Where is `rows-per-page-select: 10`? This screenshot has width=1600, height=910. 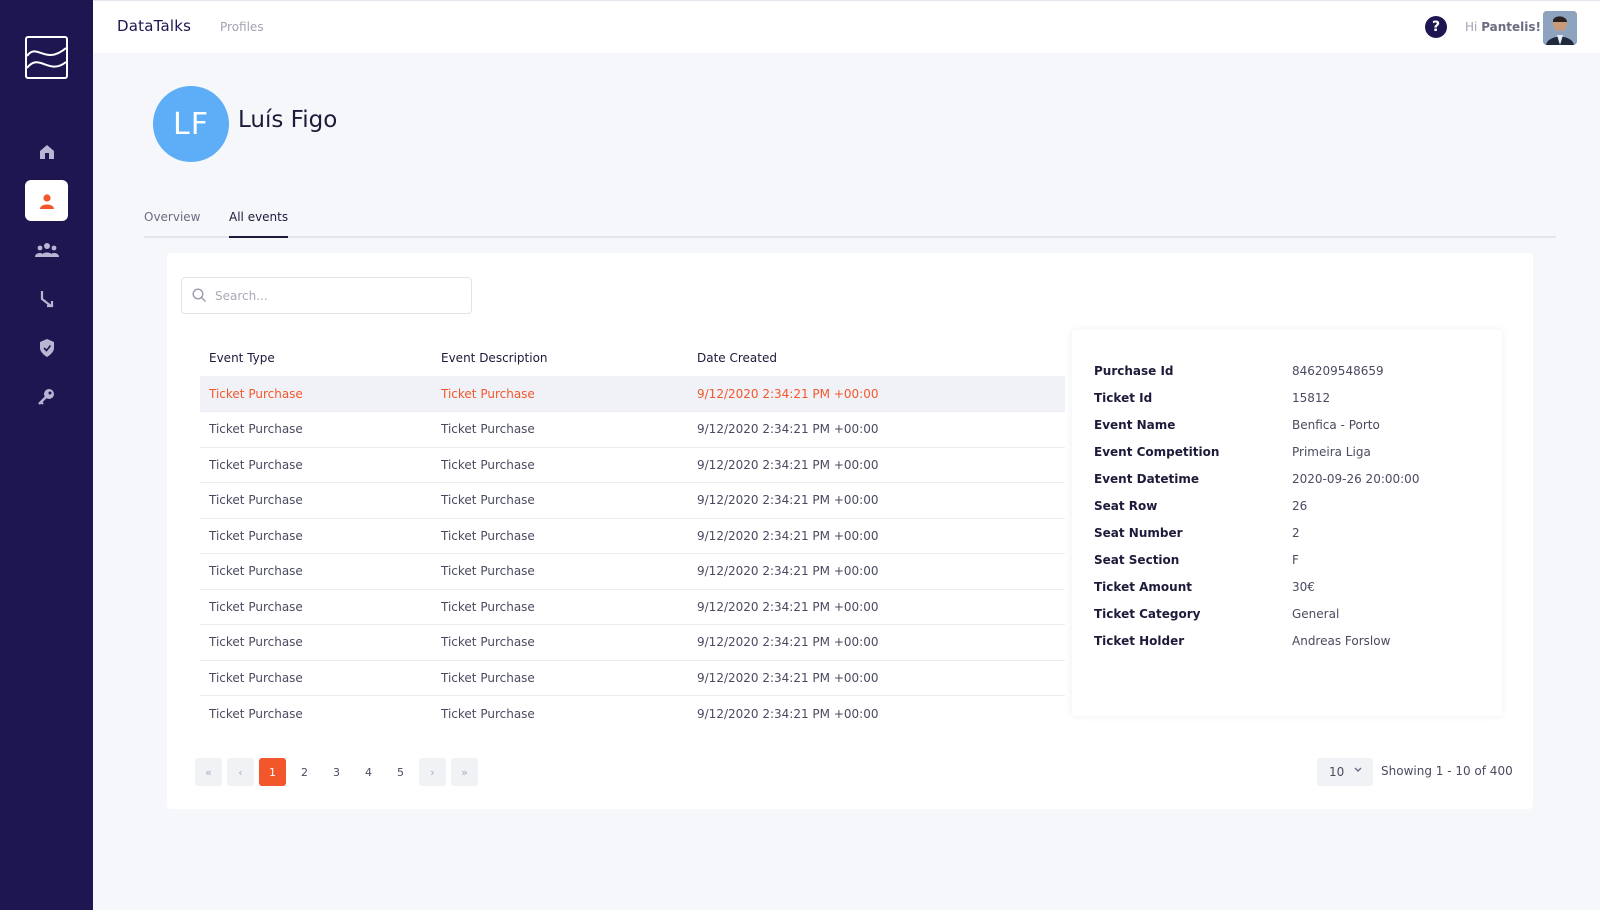
rows-per-page-select: 10 is located at coordinates (1345, 772).